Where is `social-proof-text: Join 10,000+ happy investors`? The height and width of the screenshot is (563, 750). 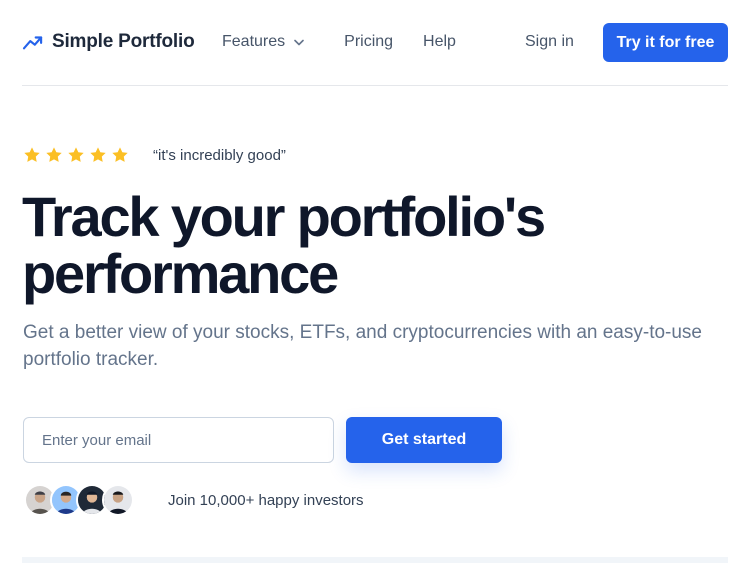 social-proof-text: Join 10,000+ happy investors is located at coordinates (266, 500).